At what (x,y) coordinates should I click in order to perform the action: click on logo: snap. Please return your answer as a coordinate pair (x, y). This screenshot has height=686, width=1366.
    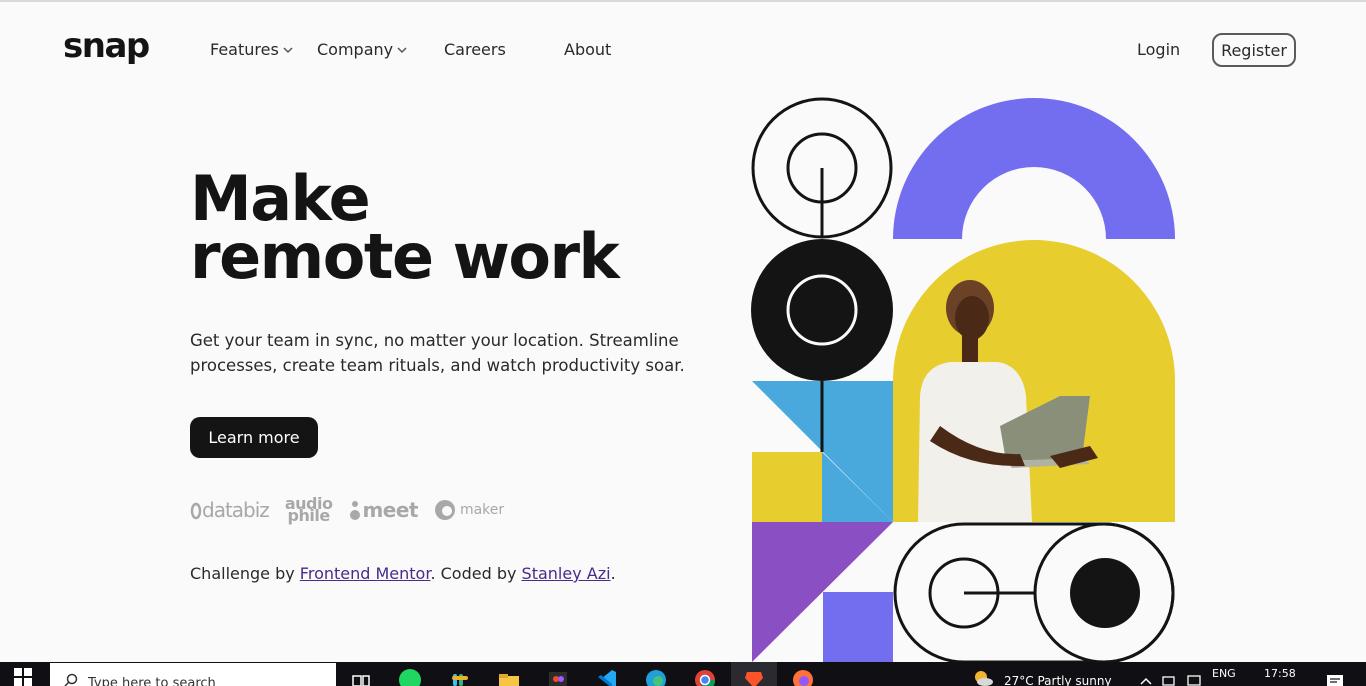
    Looking at the image, I should click on (106, 46).